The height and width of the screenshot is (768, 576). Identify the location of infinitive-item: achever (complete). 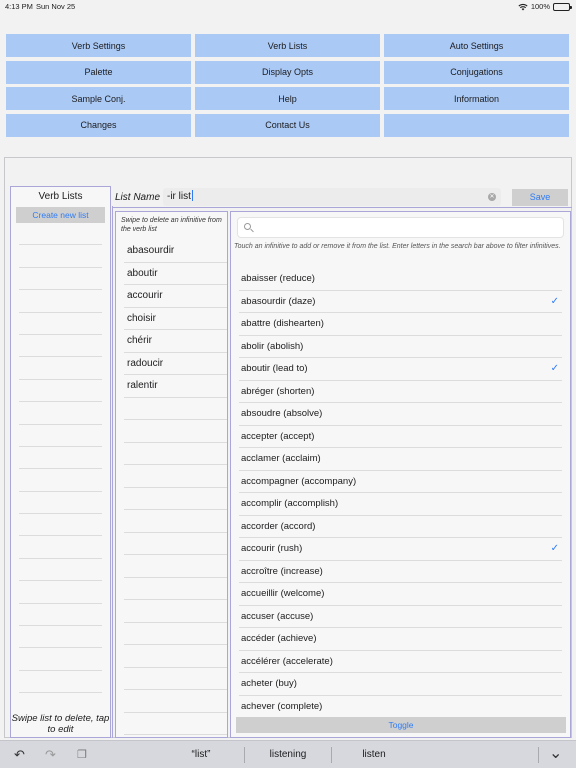
(400, 707).